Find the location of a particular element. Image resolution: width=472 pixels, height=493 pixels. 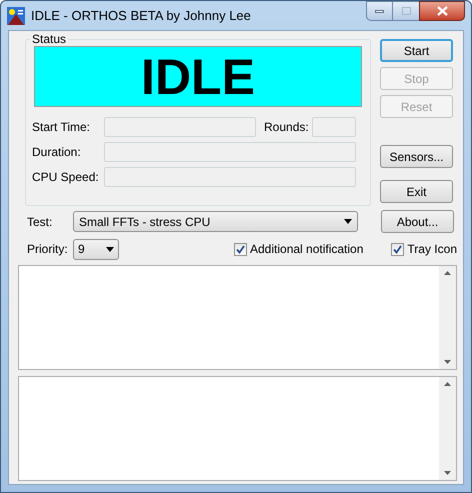

close-button is located at coordinates (442, 11).